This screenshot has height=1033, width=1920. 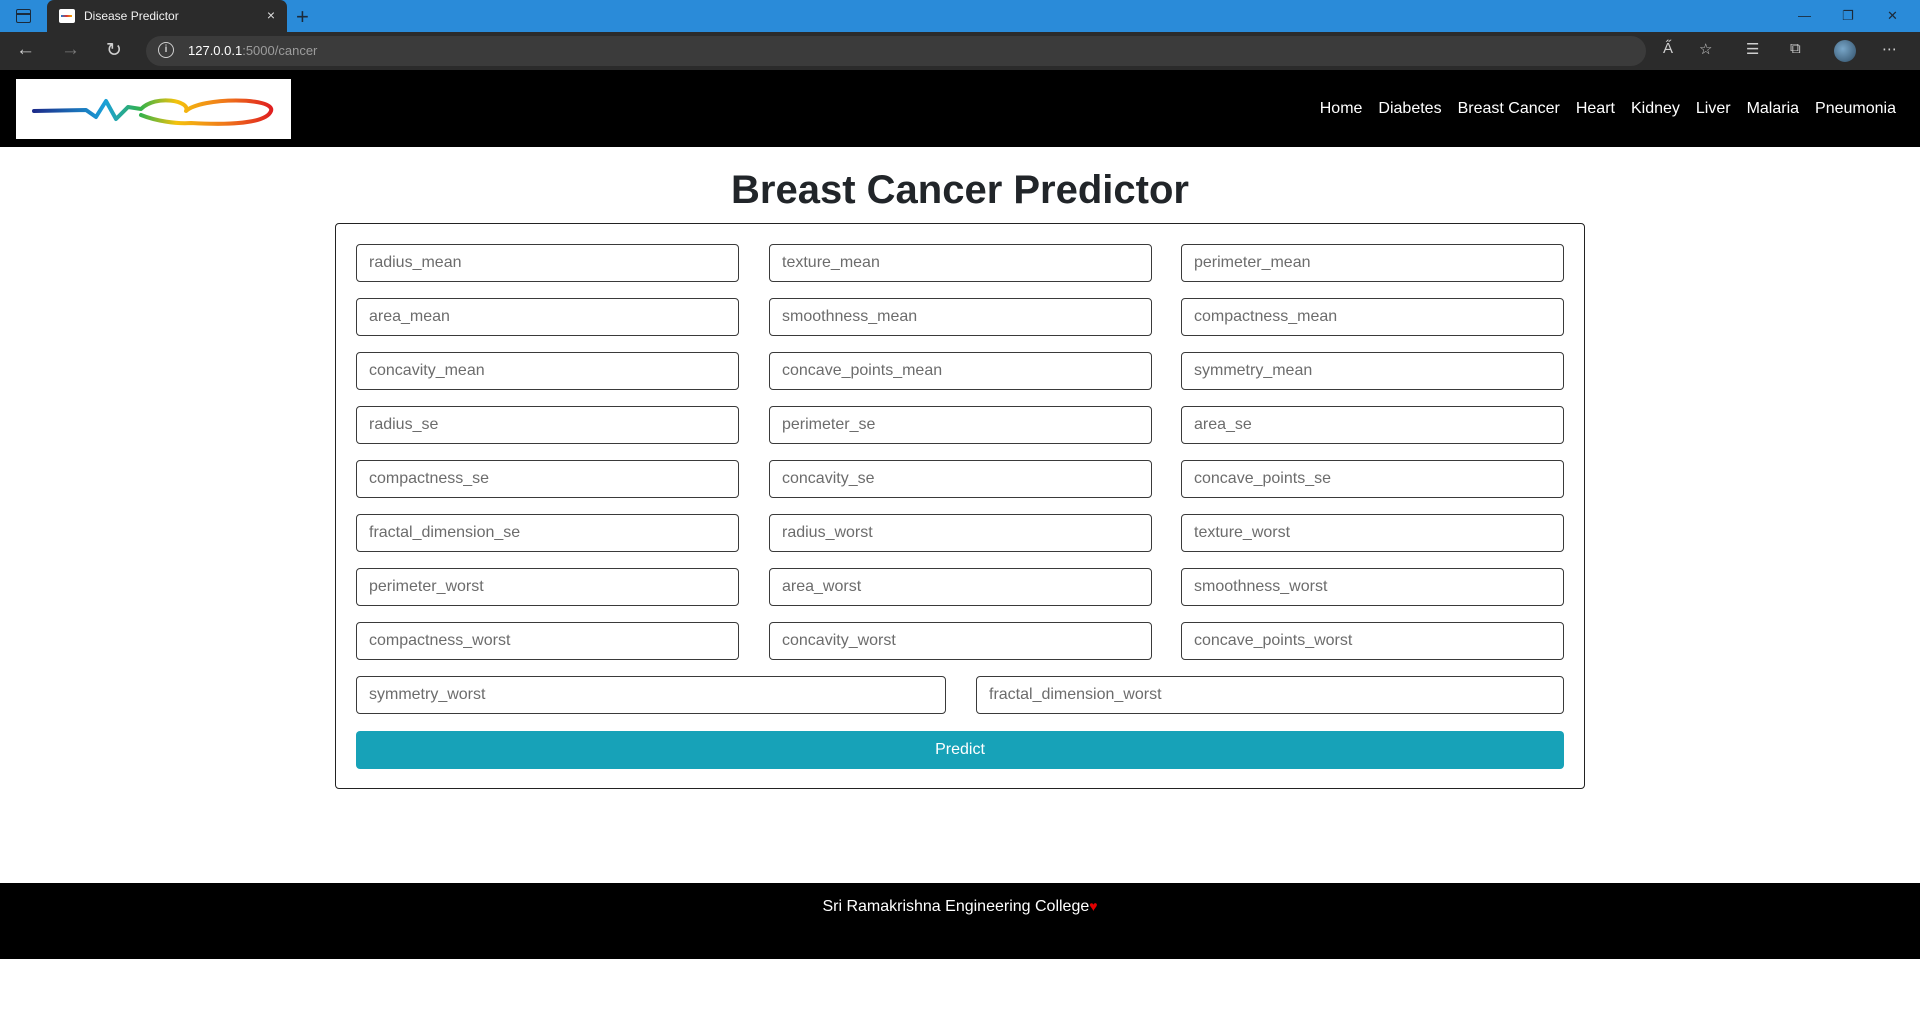 I want to click on input-texture-worst, so click(x=1372, y=533).